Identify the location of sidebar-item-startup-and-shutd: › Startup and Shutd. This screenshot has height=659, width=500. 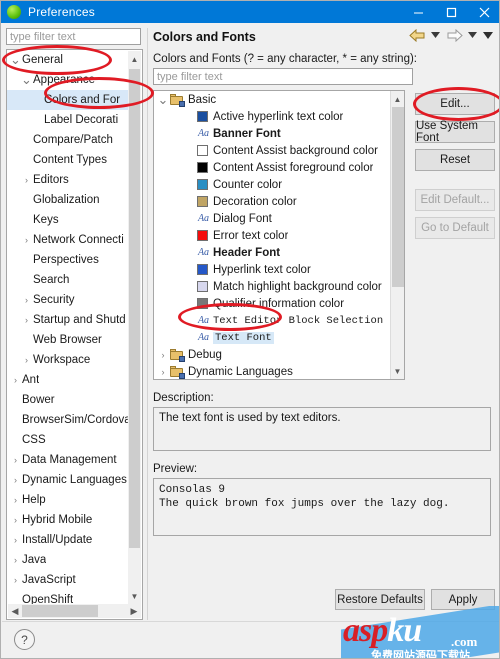
(68, 320).